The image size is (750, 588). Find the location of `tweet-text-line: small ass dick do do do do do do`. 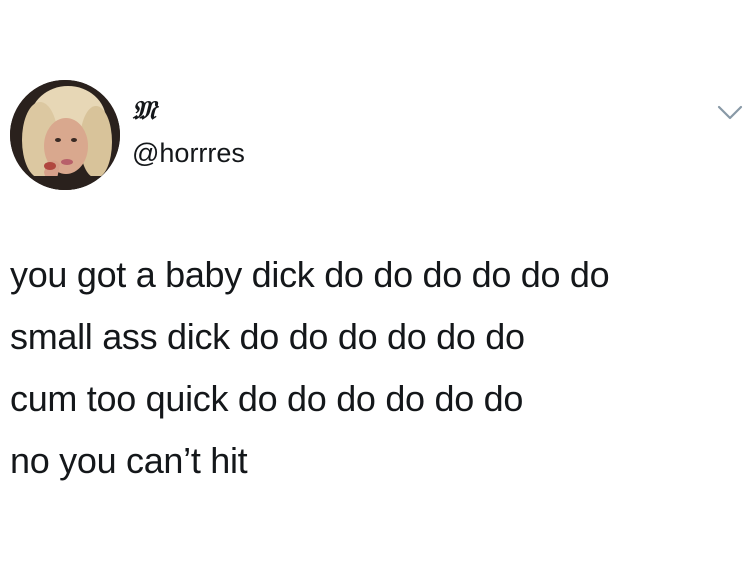

tweet-text-line: small ass dick do do do do do do is located at coordinates (267, 336).